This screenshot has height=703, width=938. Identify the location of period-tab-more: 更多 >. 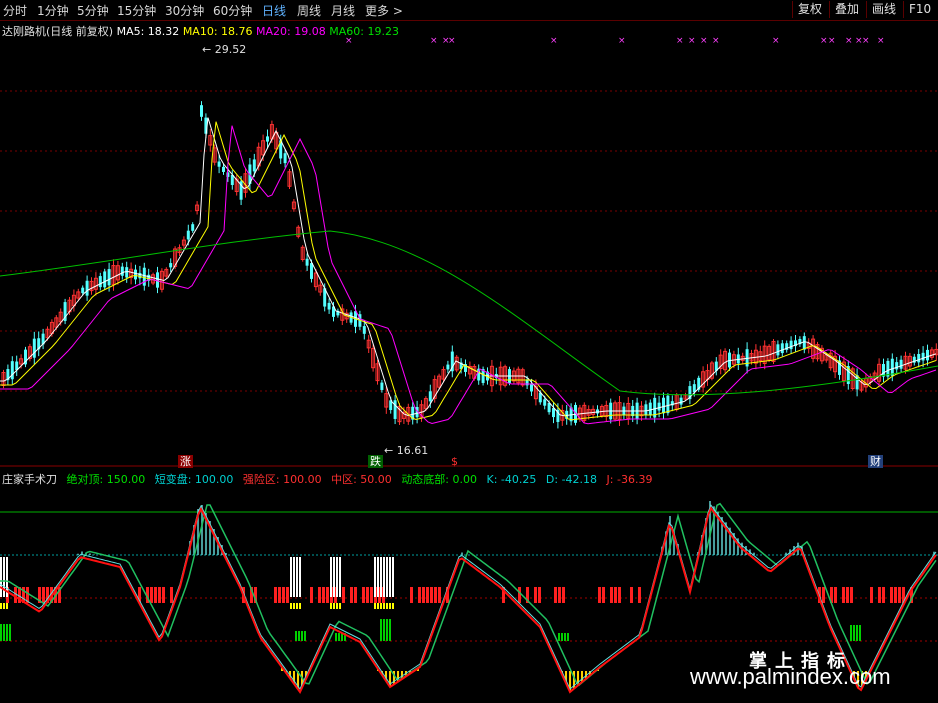
(384, 10).